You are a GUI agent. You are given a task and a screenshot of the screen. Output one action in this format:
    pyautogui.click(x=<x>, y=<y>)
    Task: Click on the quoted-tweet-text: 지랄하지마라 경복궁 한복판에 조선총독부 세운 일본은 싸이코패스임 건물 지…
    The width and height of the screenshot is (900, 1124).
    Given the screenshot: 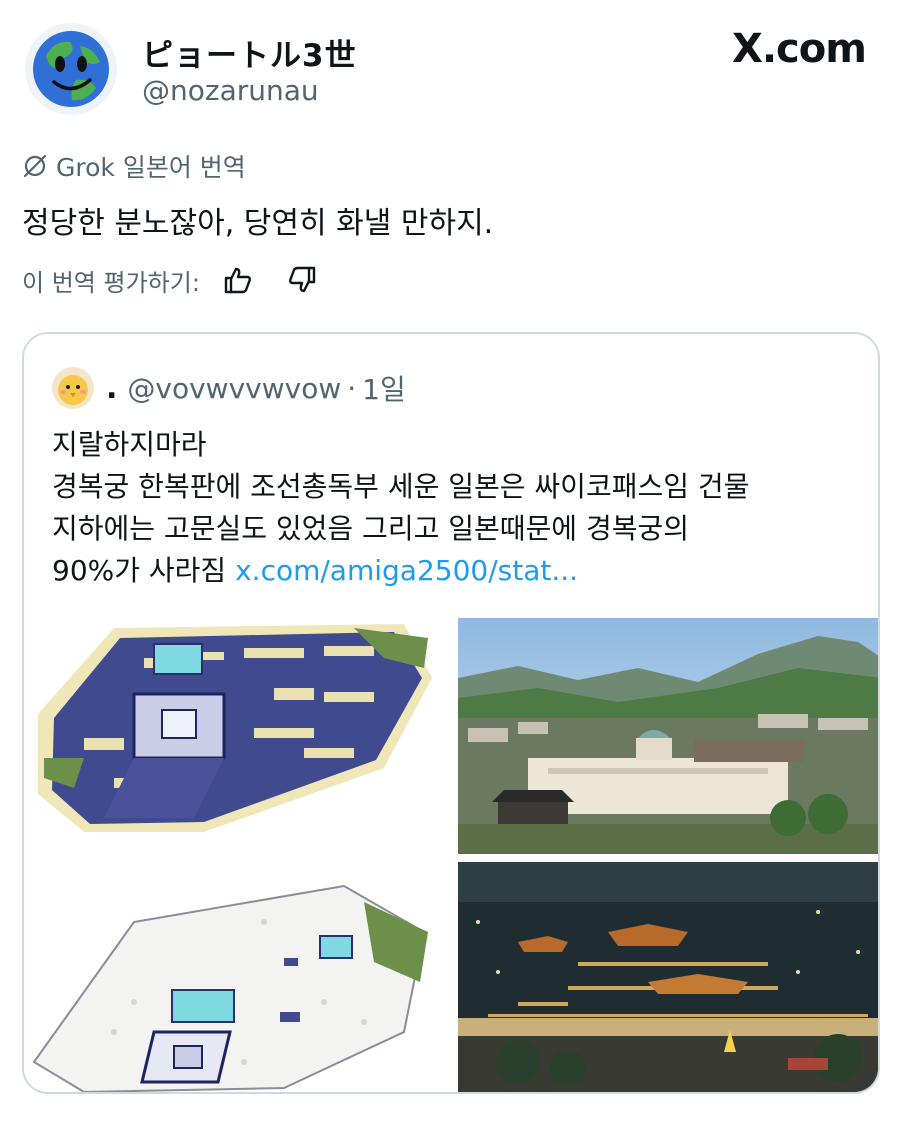 What is the action you would take?
    pyautogui.click(x=462, y=508)
    